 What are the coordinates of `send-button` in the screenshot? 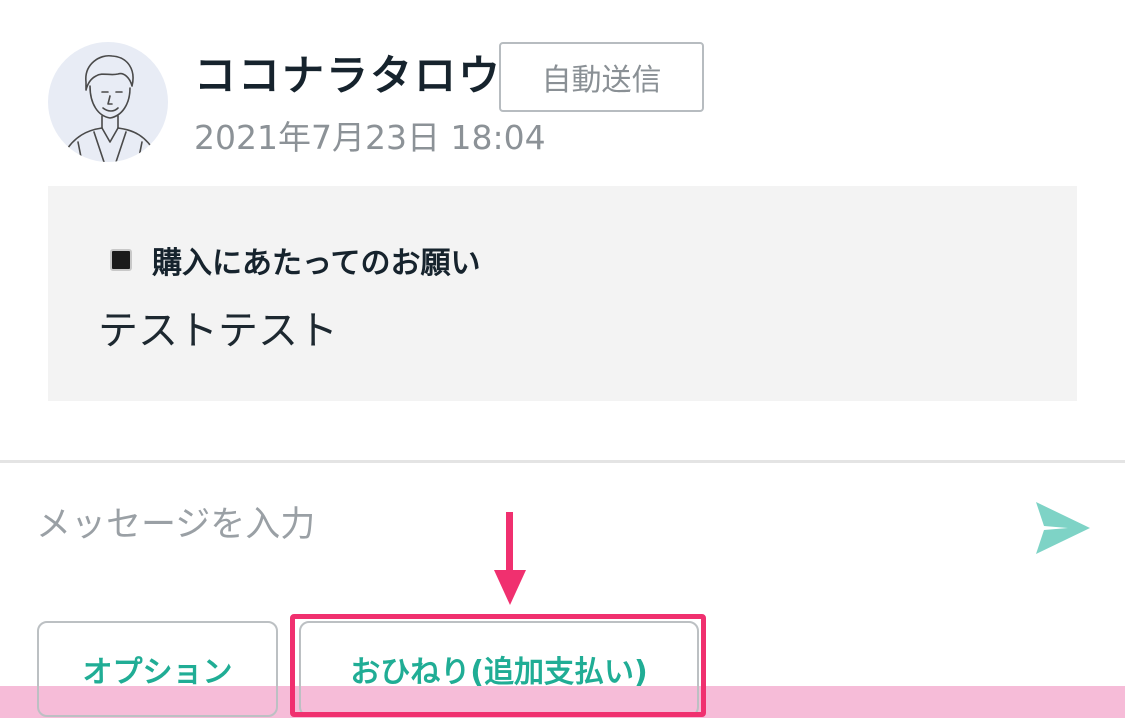 It's located at (1063, 528).